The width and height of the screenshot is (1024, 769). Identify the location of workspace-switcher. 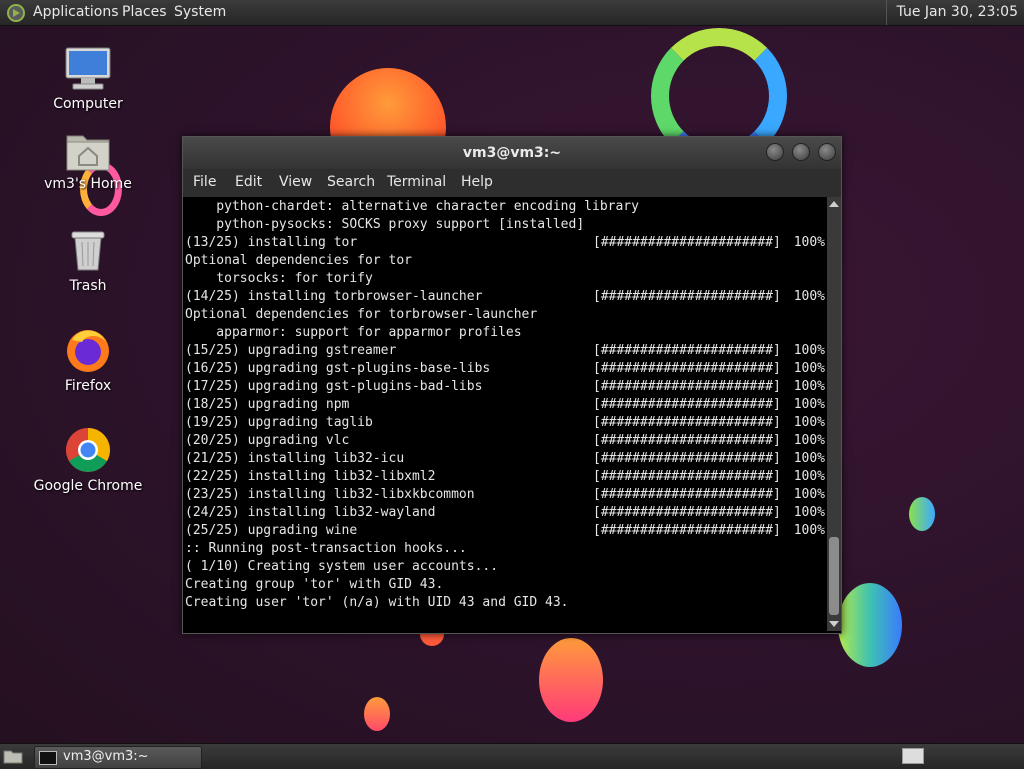
(913, 756).